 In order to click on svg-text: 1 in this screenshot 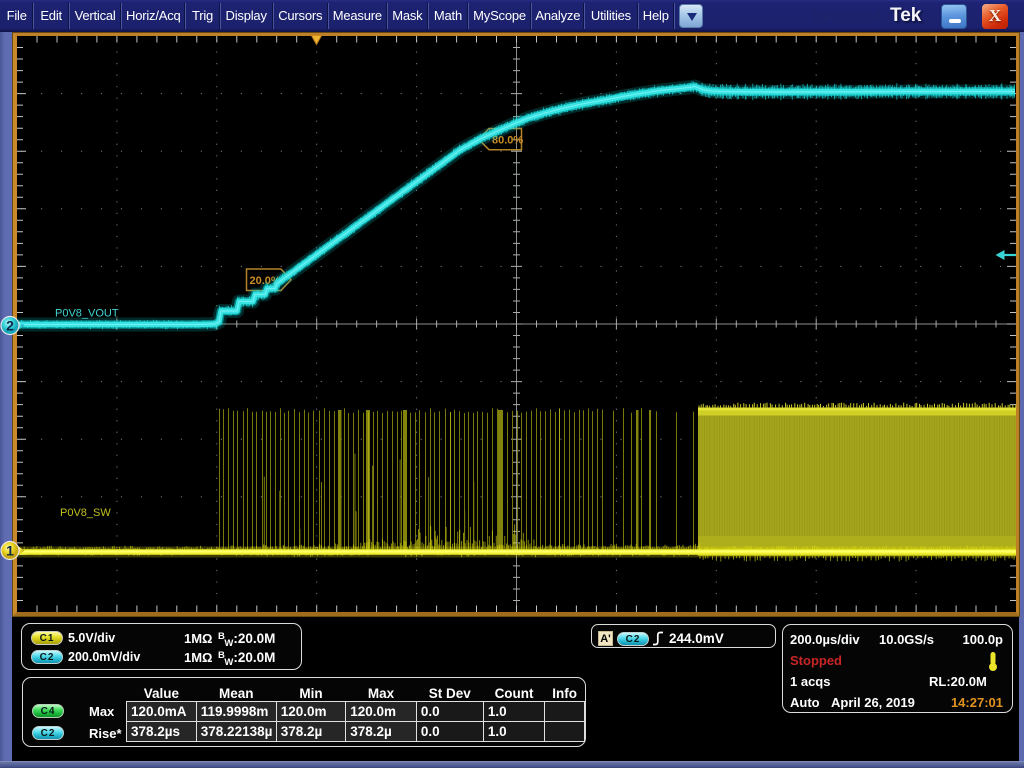, I will do `click(10, 551)`.